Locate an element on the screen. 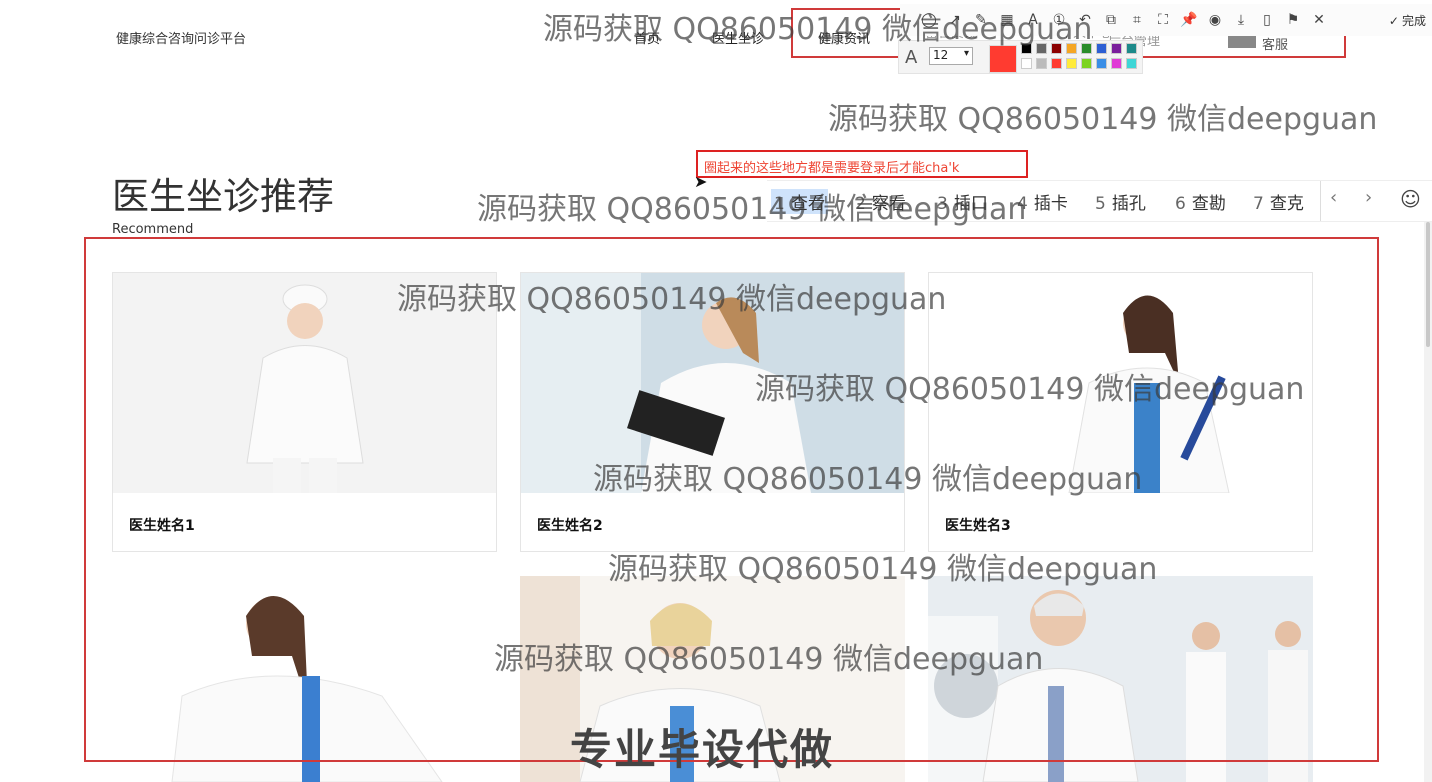 The height and width of the screenshot is (782, 1432). download-icon: ⤓ is located at coordinates (1241, 20).